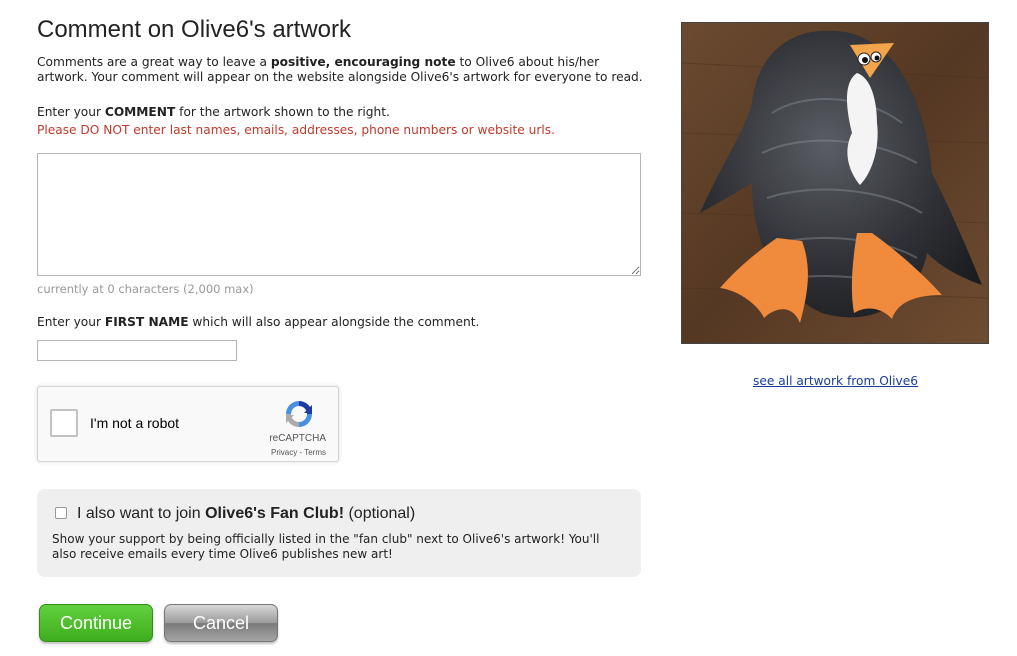  I want to click on comment-prompt-after: for the artwork shown to the right., so click(282, 112).